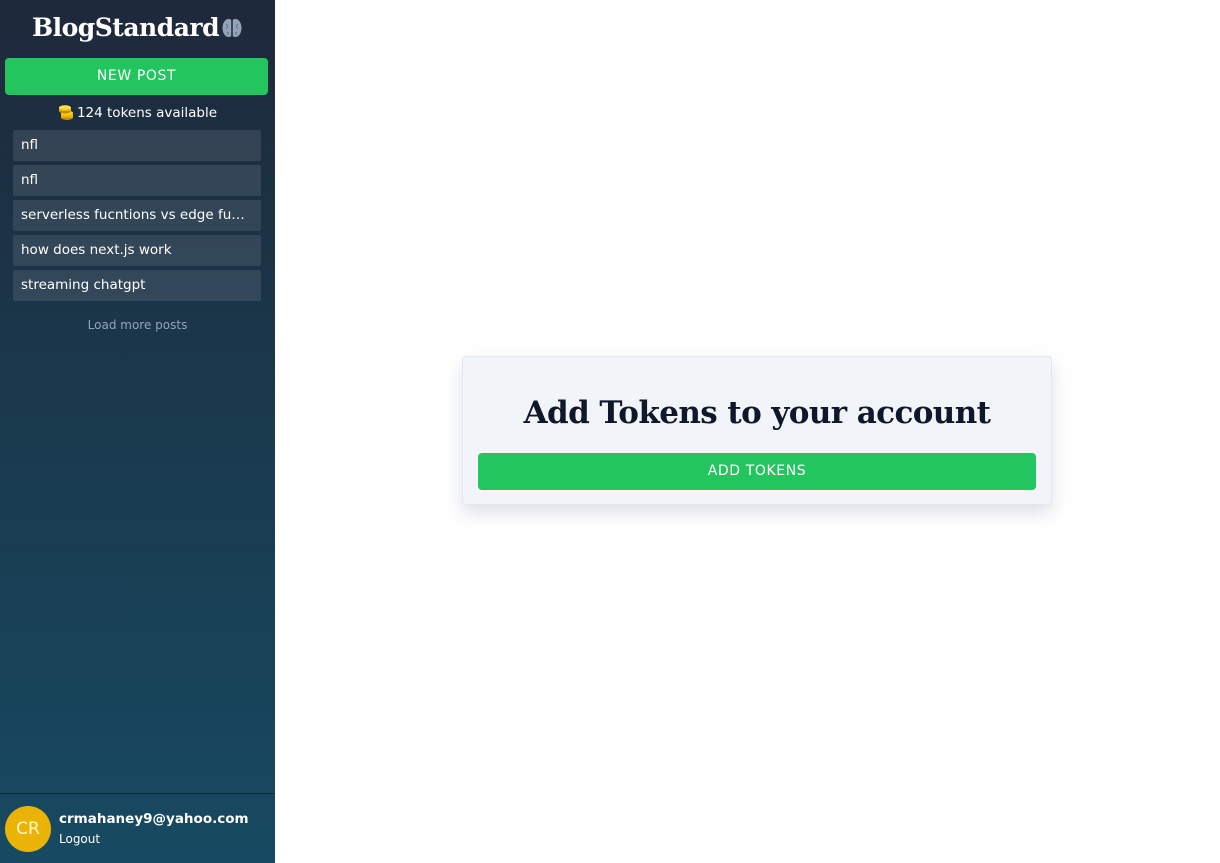 The width and height of the screenshot is (1220, 863). Describe the element at coordinates (125, 27) in the screenshot. I see `logo-text: BlogStandard` at that location.